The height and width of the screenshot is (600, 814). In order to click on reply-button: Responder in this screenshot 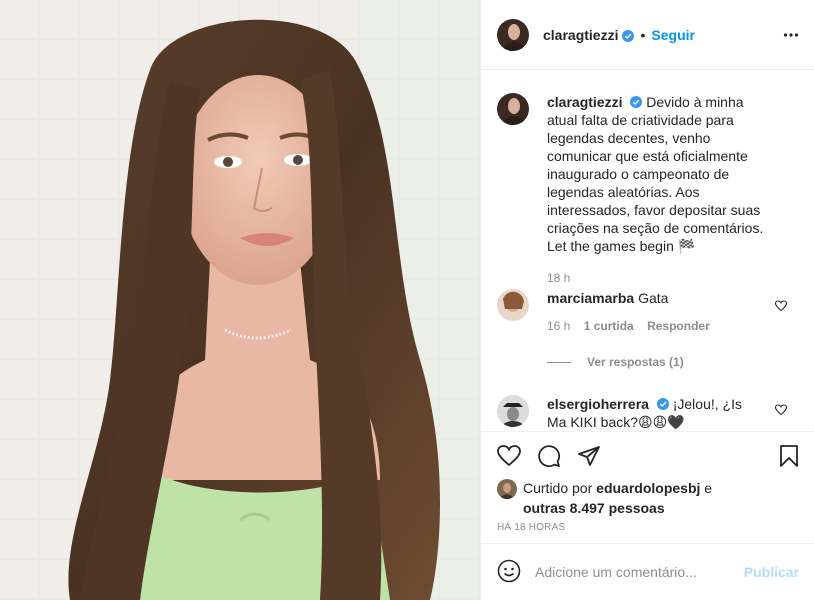, I will do `click(678, 326)`.